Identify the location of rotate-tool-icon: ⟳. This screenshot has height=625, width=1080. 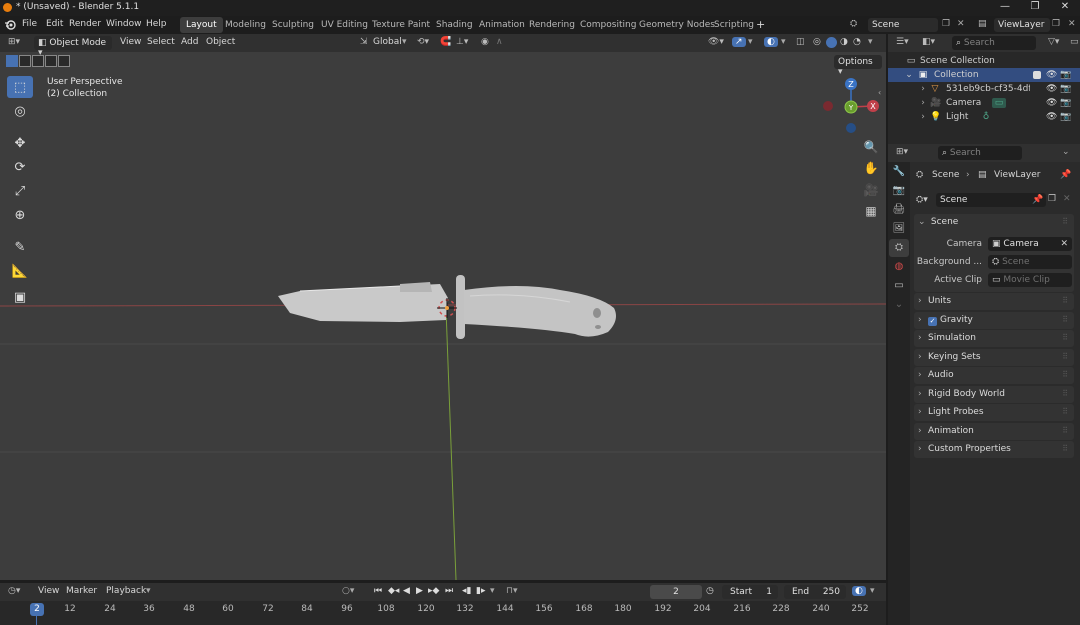
(20, 167).